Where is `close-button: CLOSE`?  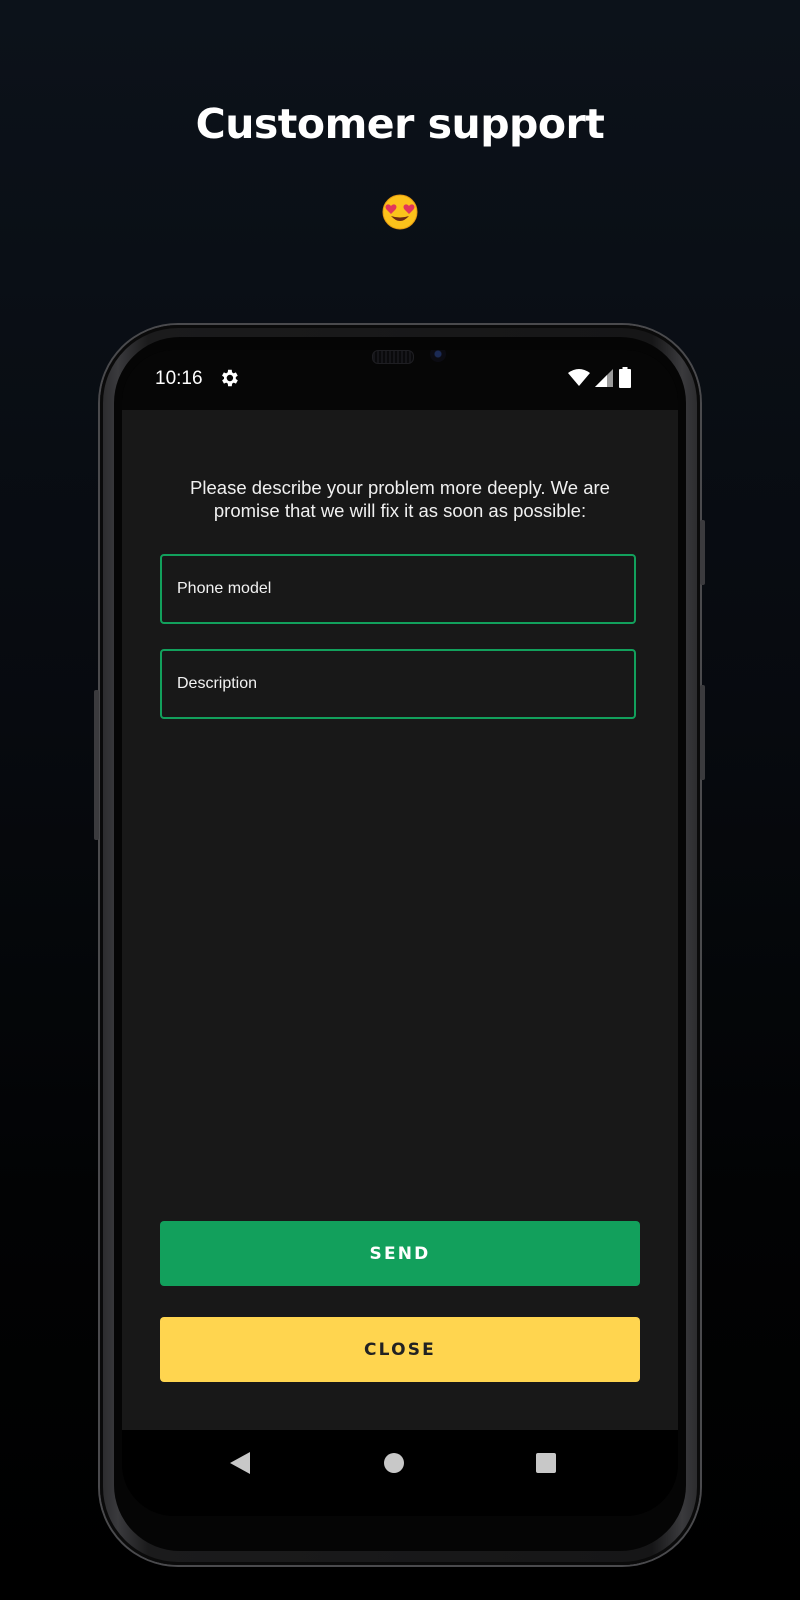
close-button: CLOSE is located at coordinates (400, 1349).